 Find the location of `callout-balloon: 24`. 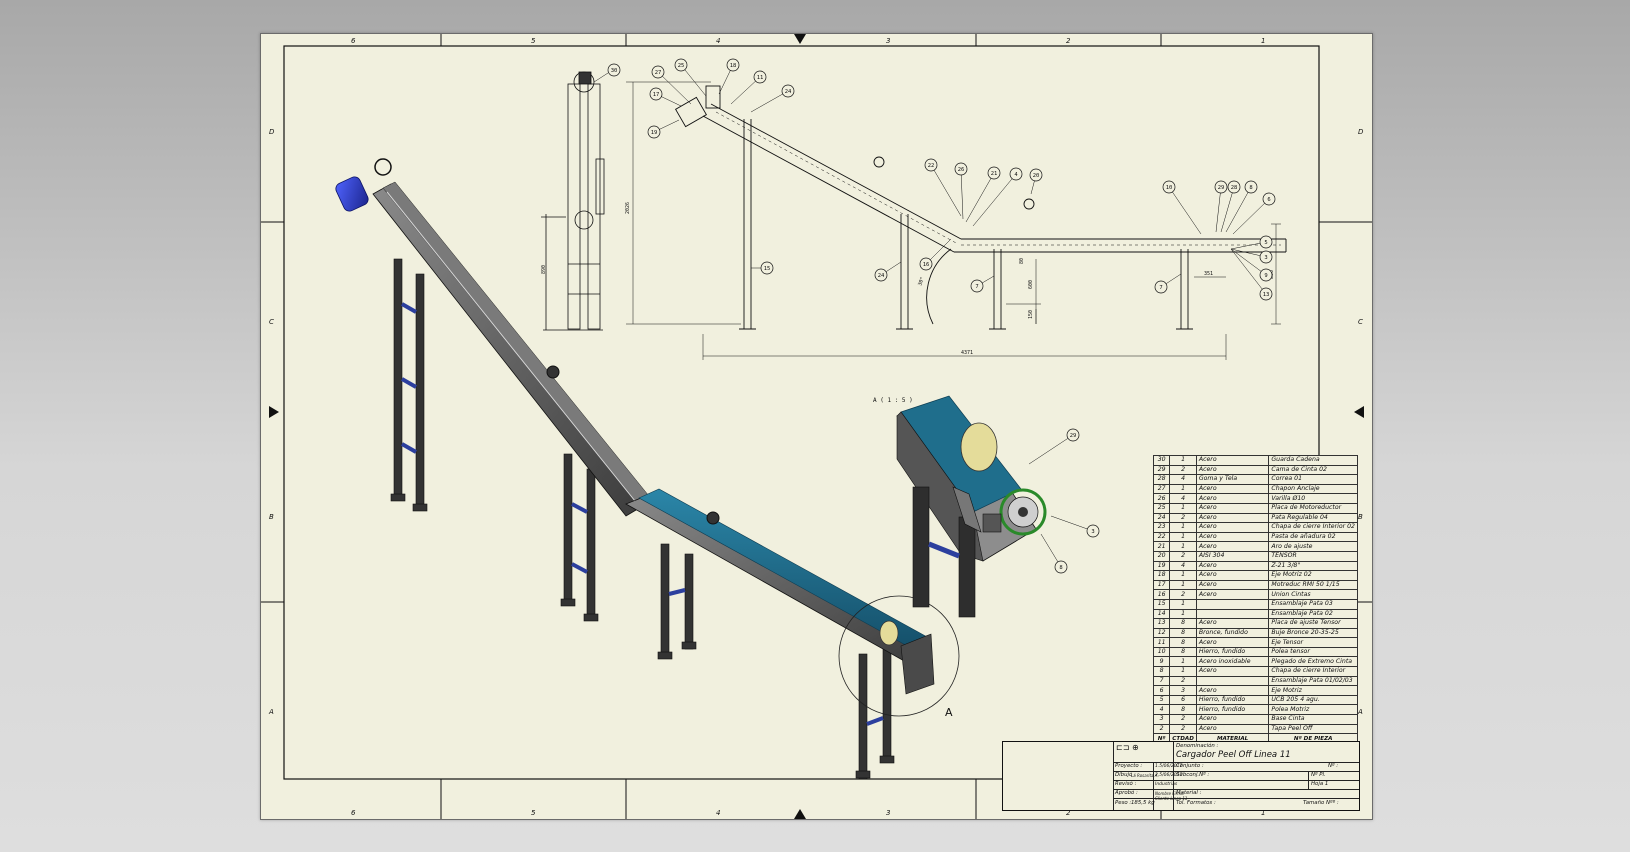

callout-balloon: 24 is located at coordinates (888, 271).